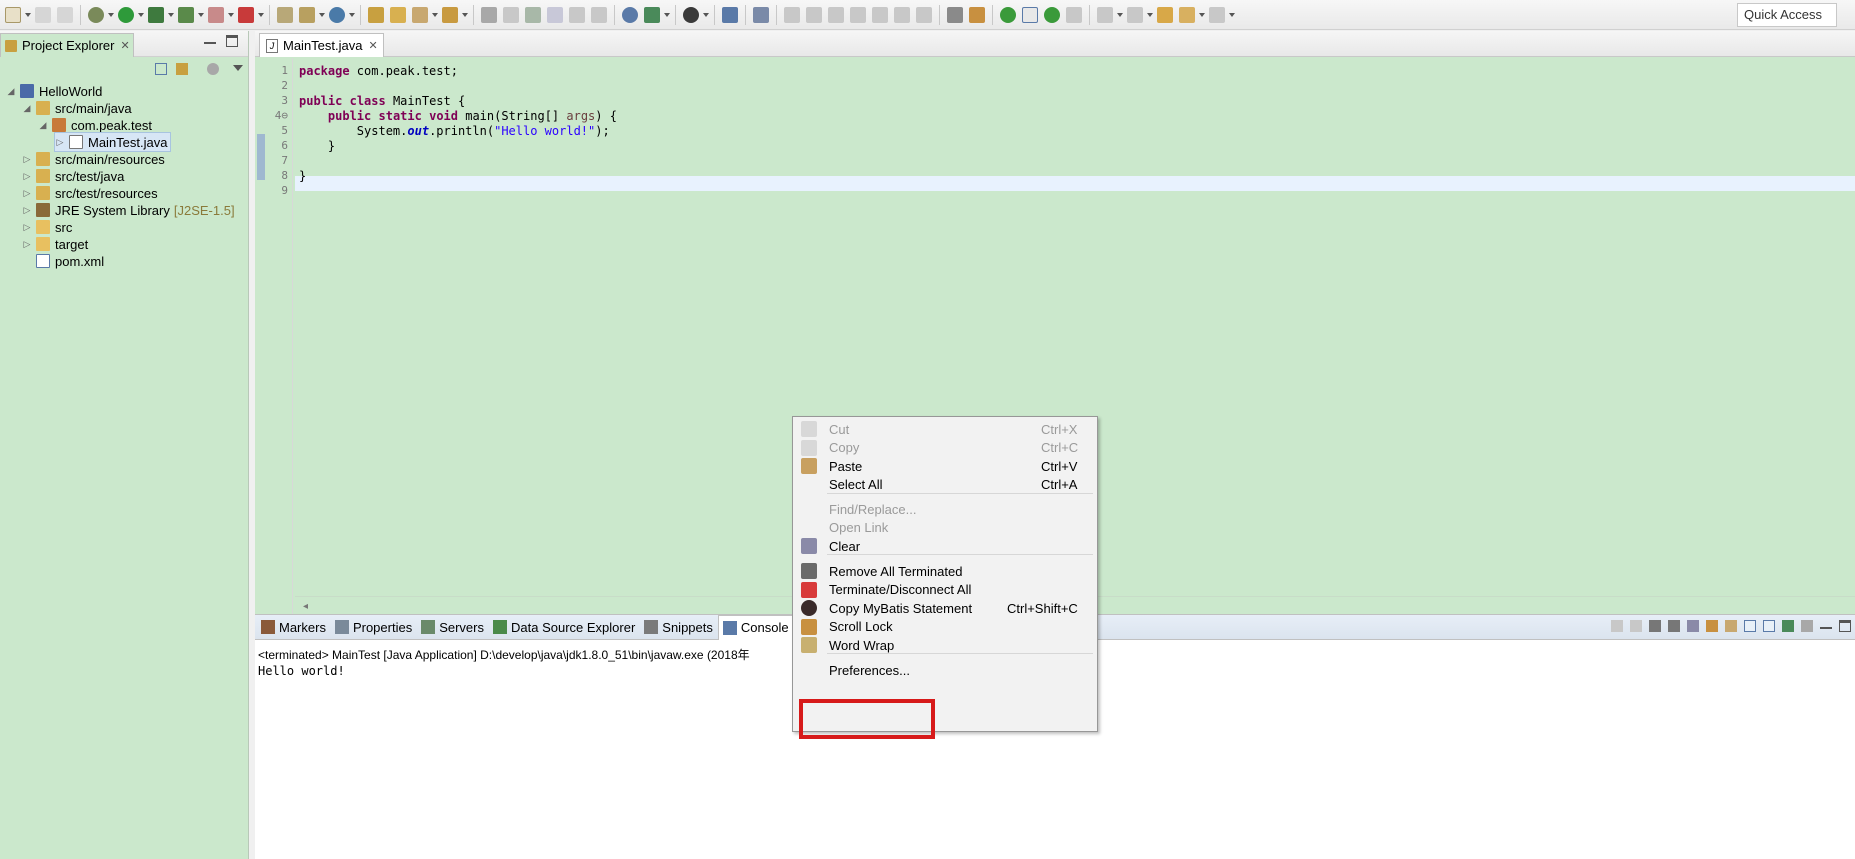 The image size is (1855, 859). Describe the element at coordinates (1187, 14) in the screenshot. I see `back-icon` at that location.